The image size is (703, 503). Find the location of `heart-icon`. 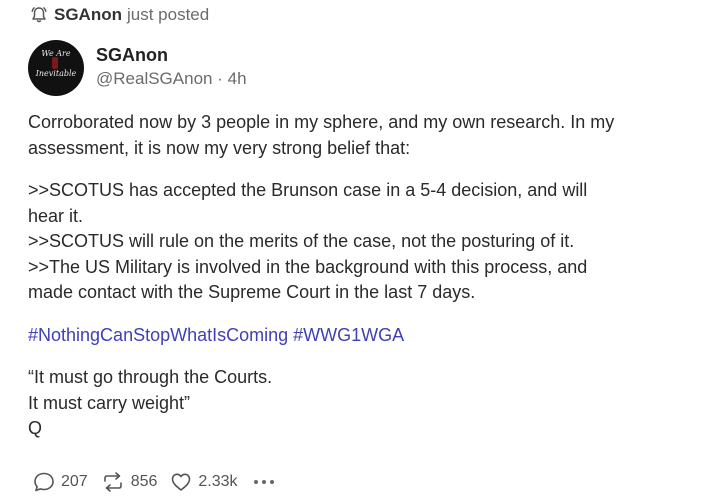

heart-icon is located at coordinates (181, 482).